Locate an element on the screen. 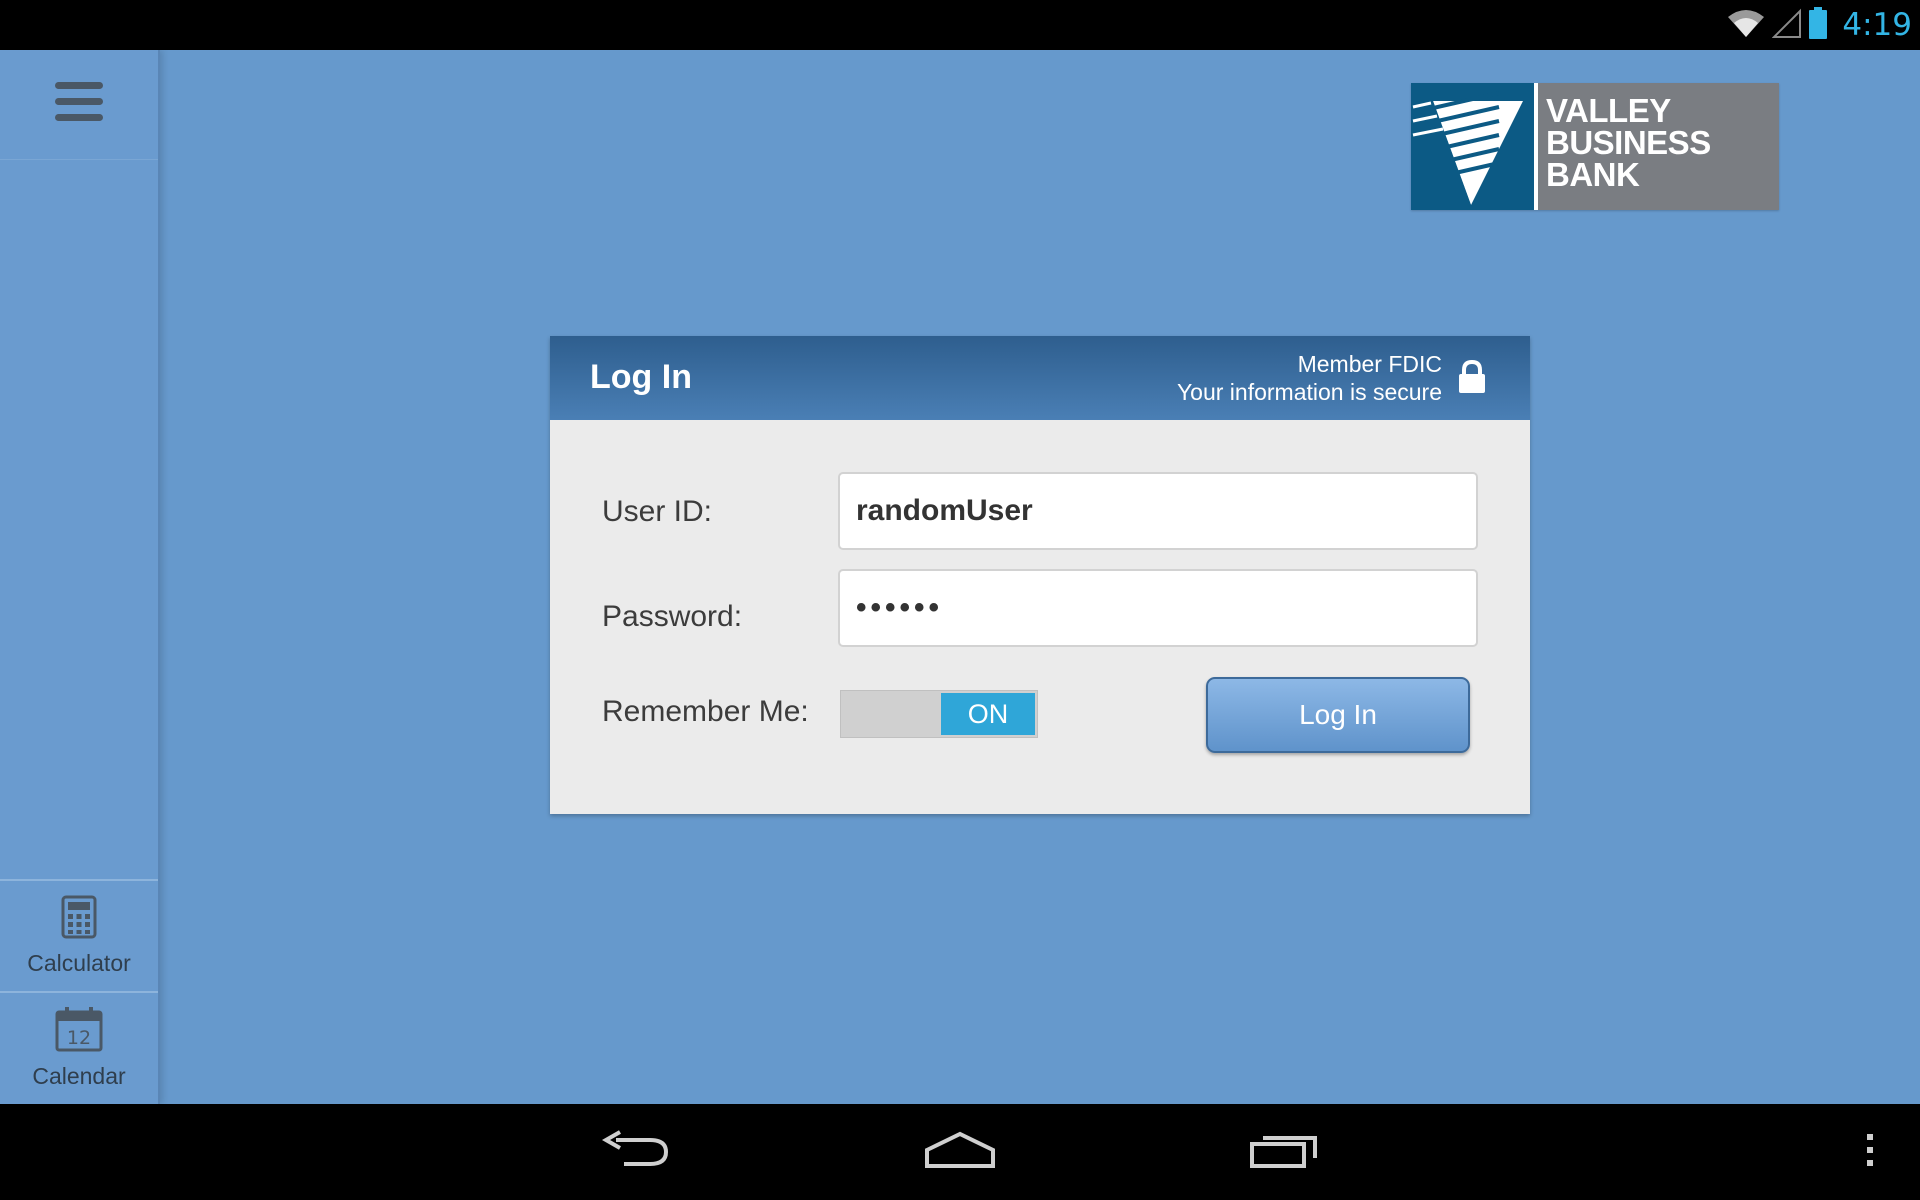  status-bar: 4:19 is located at coordinates (960, 25).